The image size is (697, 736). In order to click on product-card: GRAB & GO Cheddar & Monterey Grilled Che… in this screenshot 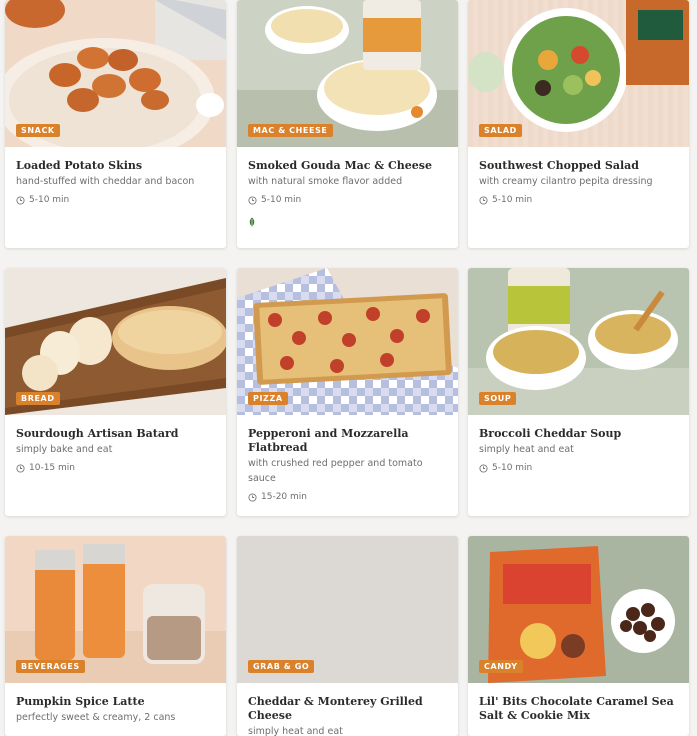, I will do `click(347, 636)`.